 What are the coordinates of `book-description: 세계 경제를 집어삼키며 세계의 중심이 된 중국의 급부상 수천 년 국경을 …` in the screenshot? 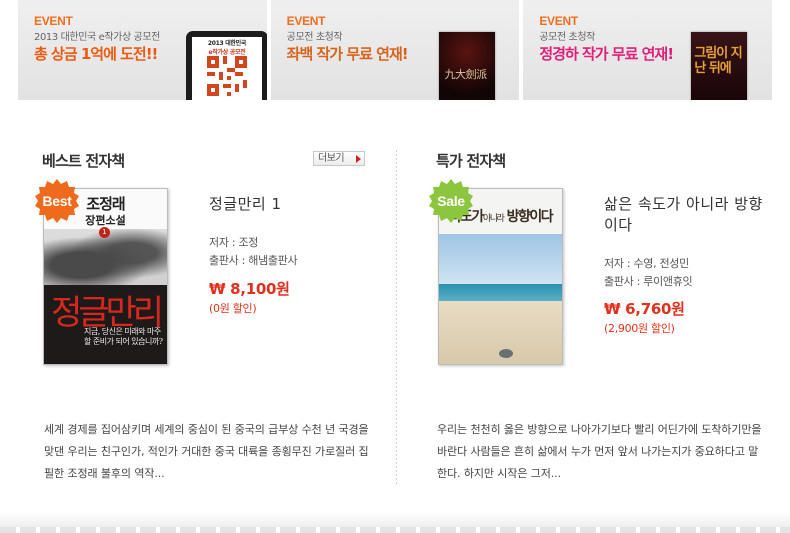 It's located at (206, 451).